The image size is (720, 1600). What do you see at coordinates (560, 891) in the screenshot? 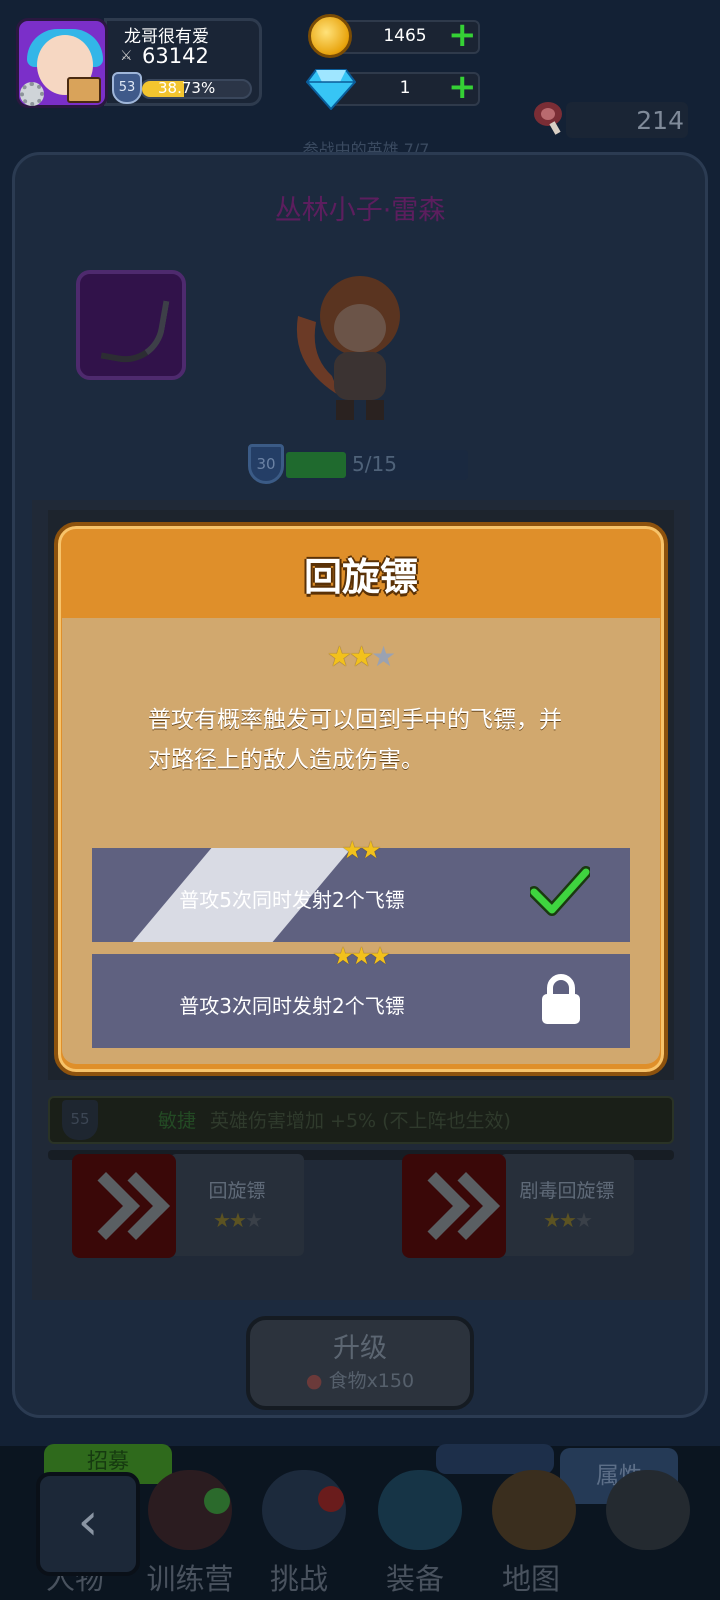
I see `check-icon` at bounding box center [560, 891].